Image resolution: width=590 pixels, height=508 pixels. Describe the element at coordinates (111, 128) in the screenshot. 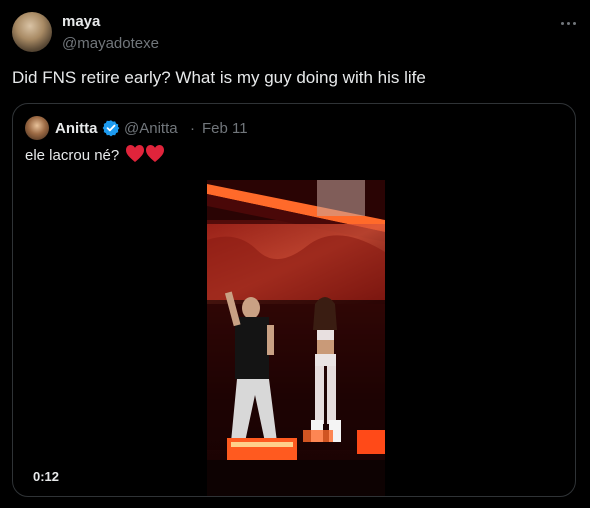

I see `verified-badge-icon` at that location.